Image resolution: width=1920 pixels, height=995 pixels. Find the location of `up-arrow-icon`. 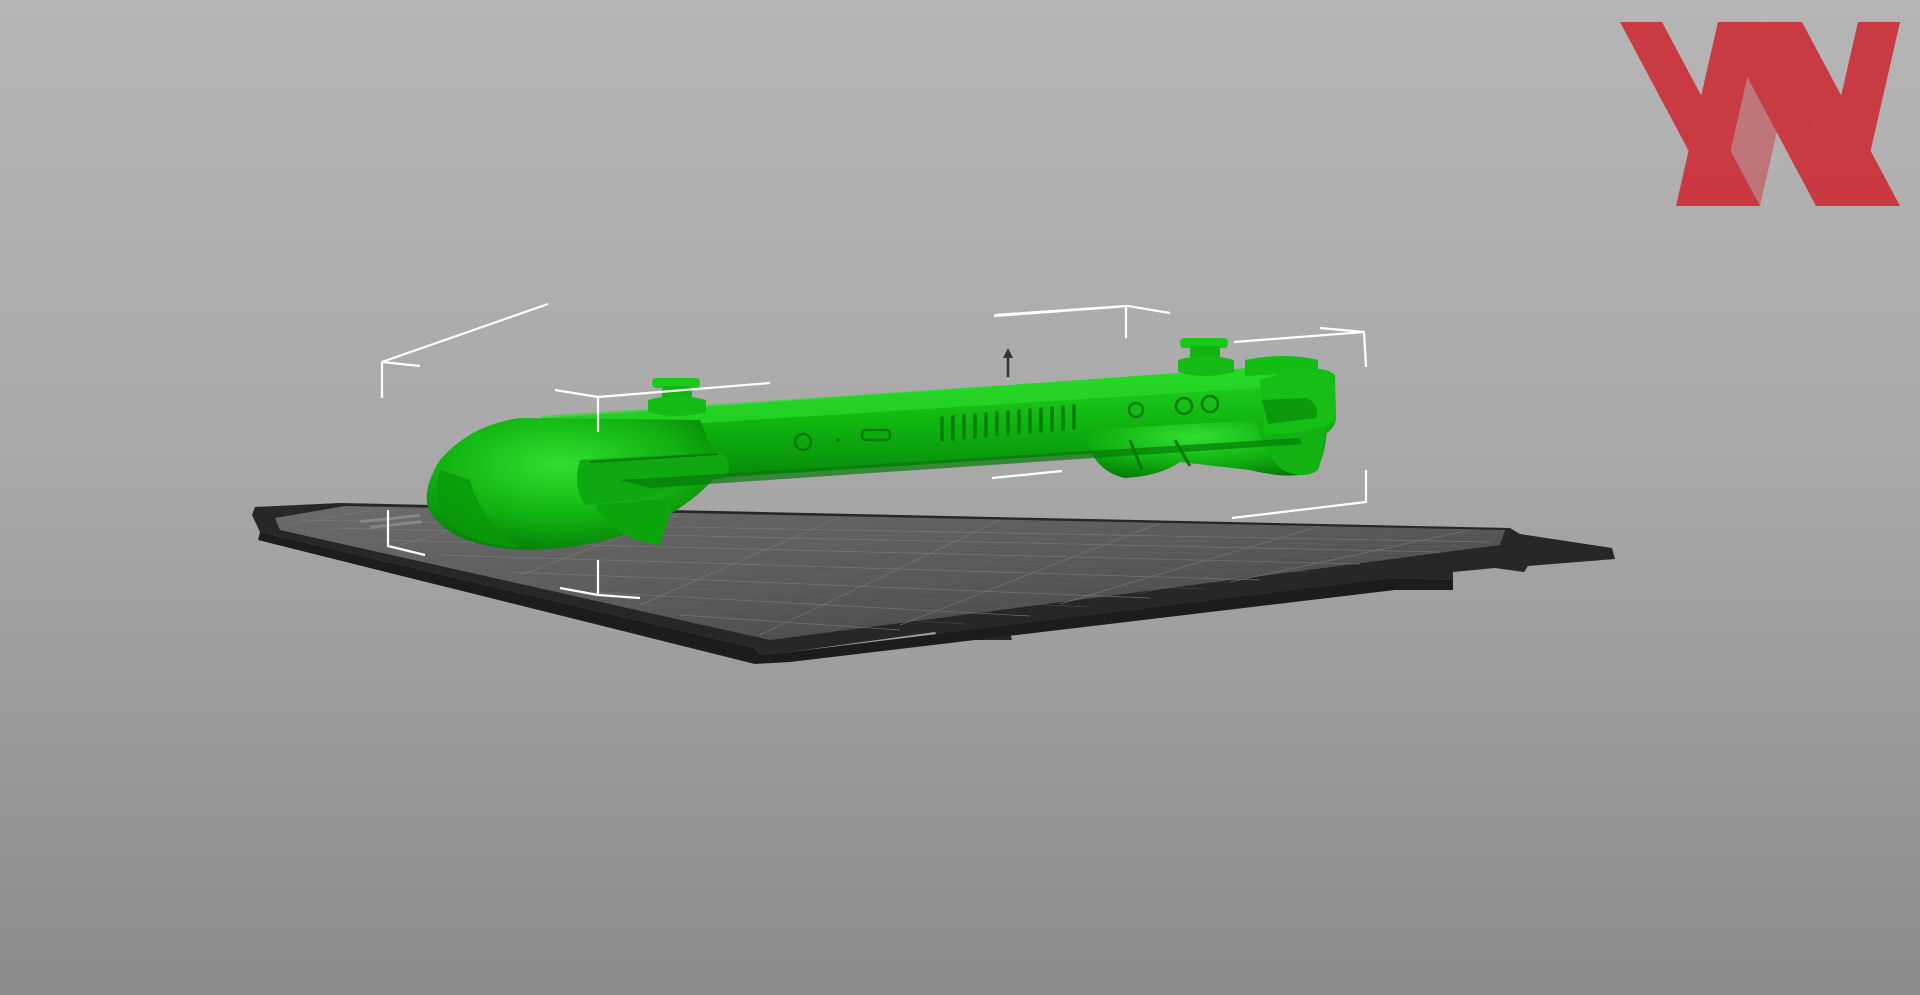

up-arrow-icon is located at coordinates (1008, 362).